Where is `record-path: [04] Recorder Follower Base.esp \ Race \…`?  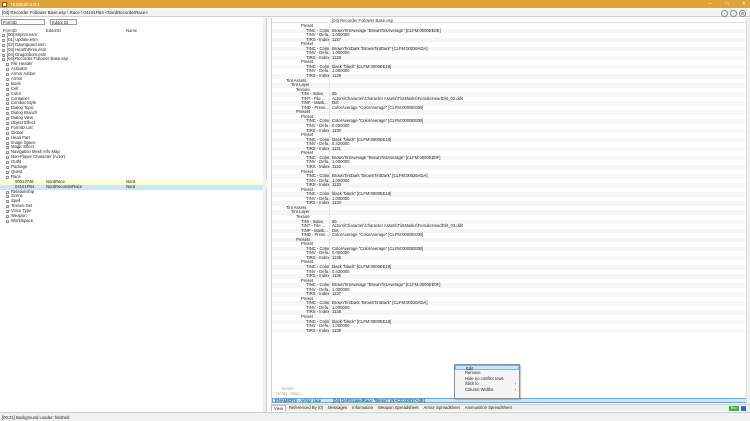 record-path: [04] Recorder Follower Base.esp \ Race \… is located at coordinates (75, 12).